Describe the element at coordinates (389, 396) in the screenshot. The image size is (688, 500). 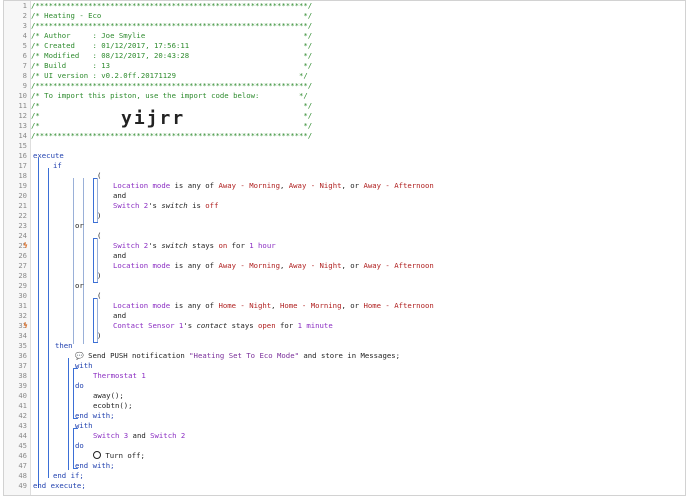
I see `away-command: away();` at that location.